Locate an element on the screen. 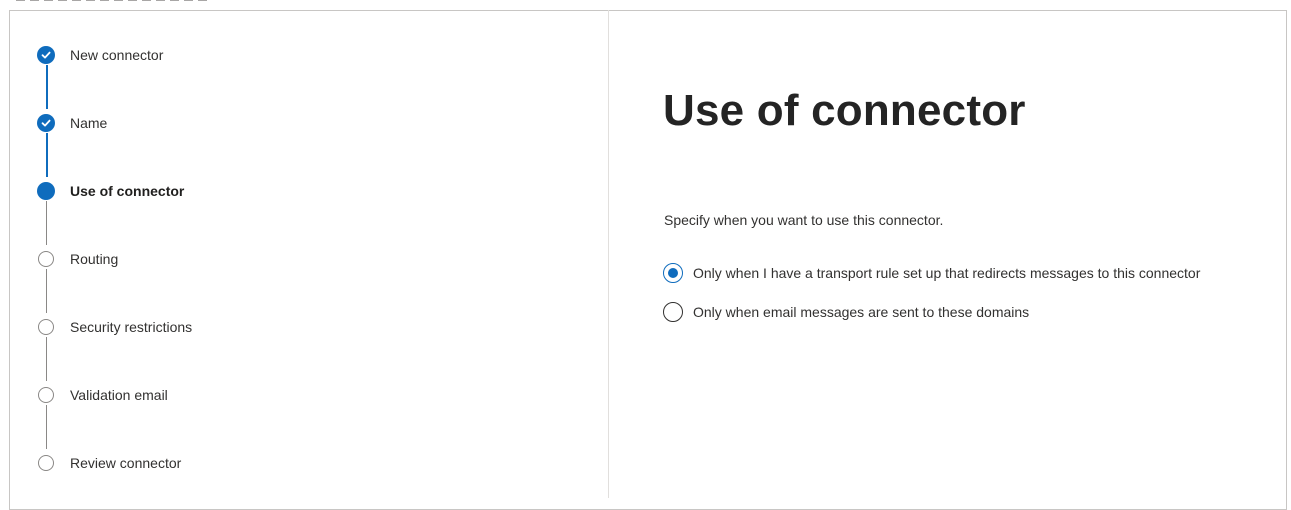  step-label: Name is located at coordinates (89, 123).